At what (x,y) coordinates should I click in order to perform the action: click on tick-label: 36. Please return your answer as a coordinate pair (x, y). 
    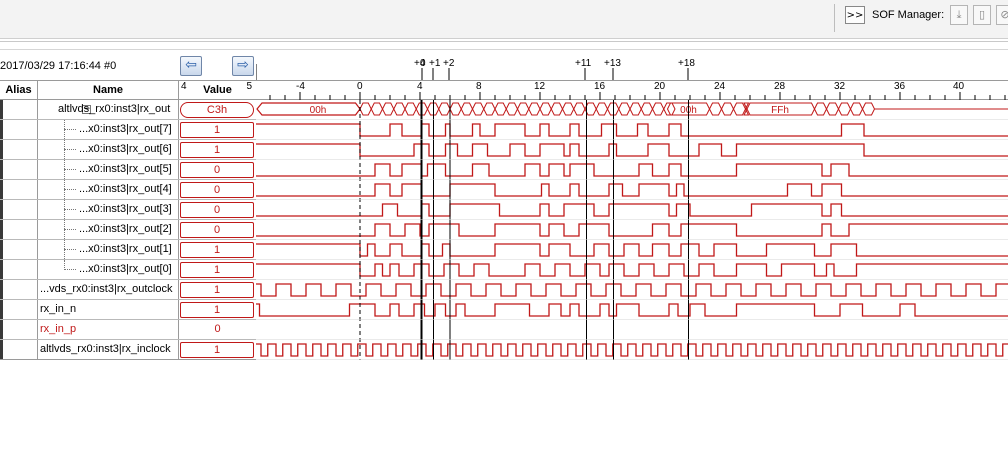
    Looking at the image, I should click on (900, 86).